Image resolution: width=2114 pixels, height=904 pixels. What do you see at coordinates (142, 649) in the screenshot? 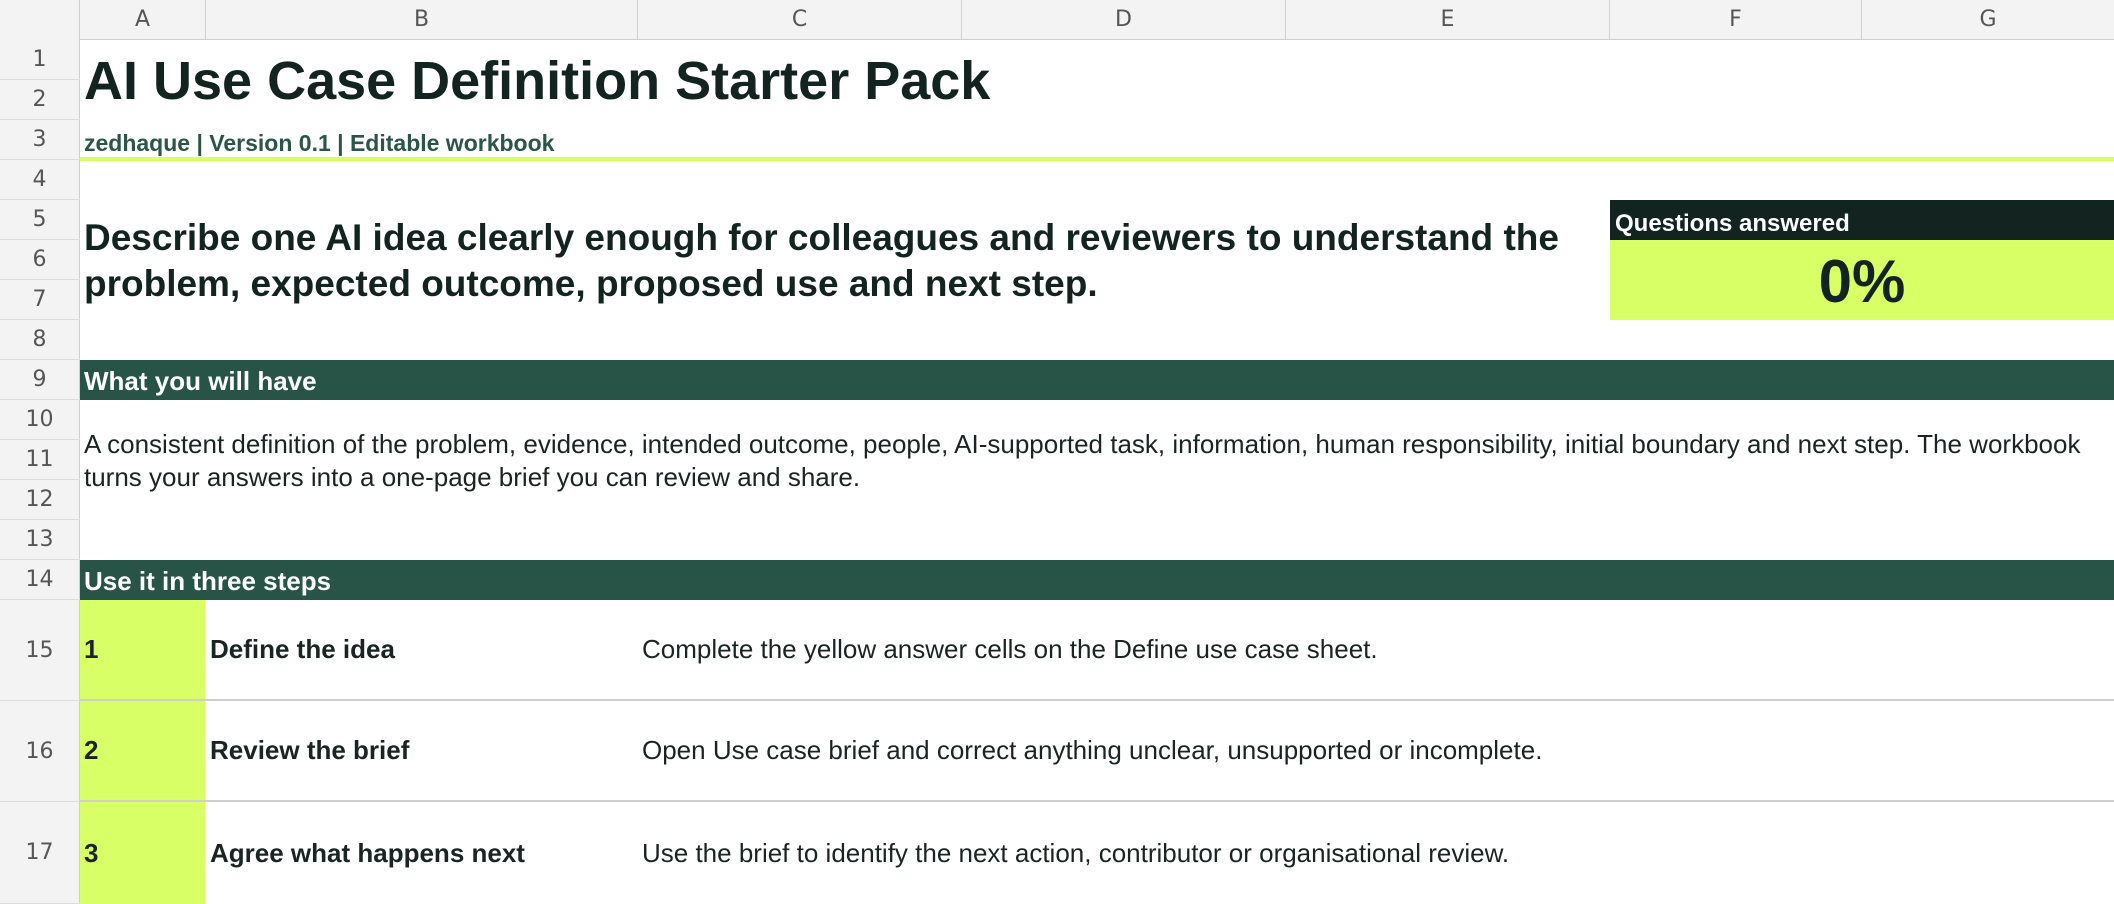
I see `step-number-cell: 1` at bounding box center [142, 649].